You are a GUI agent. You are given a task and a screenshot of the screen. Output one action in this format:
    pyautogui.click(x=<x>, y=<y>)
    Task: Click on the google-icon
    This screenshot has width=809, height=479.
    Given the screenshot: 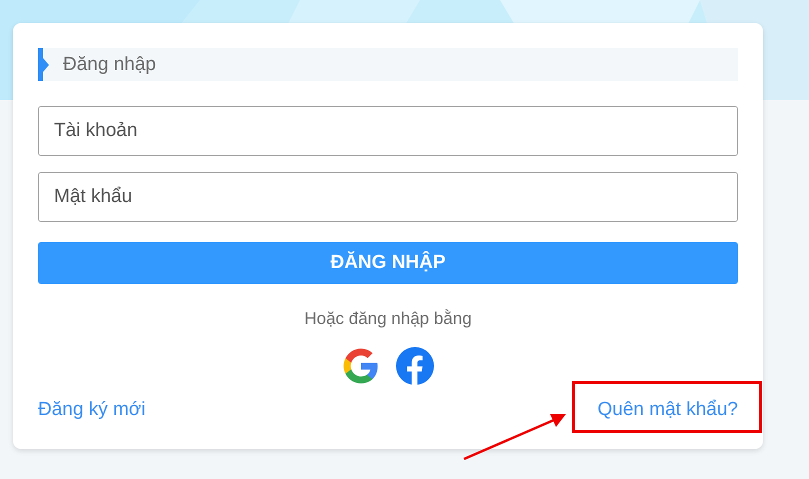 What is the action you would take?
    pyautogui.click(x=361, y=366)
    